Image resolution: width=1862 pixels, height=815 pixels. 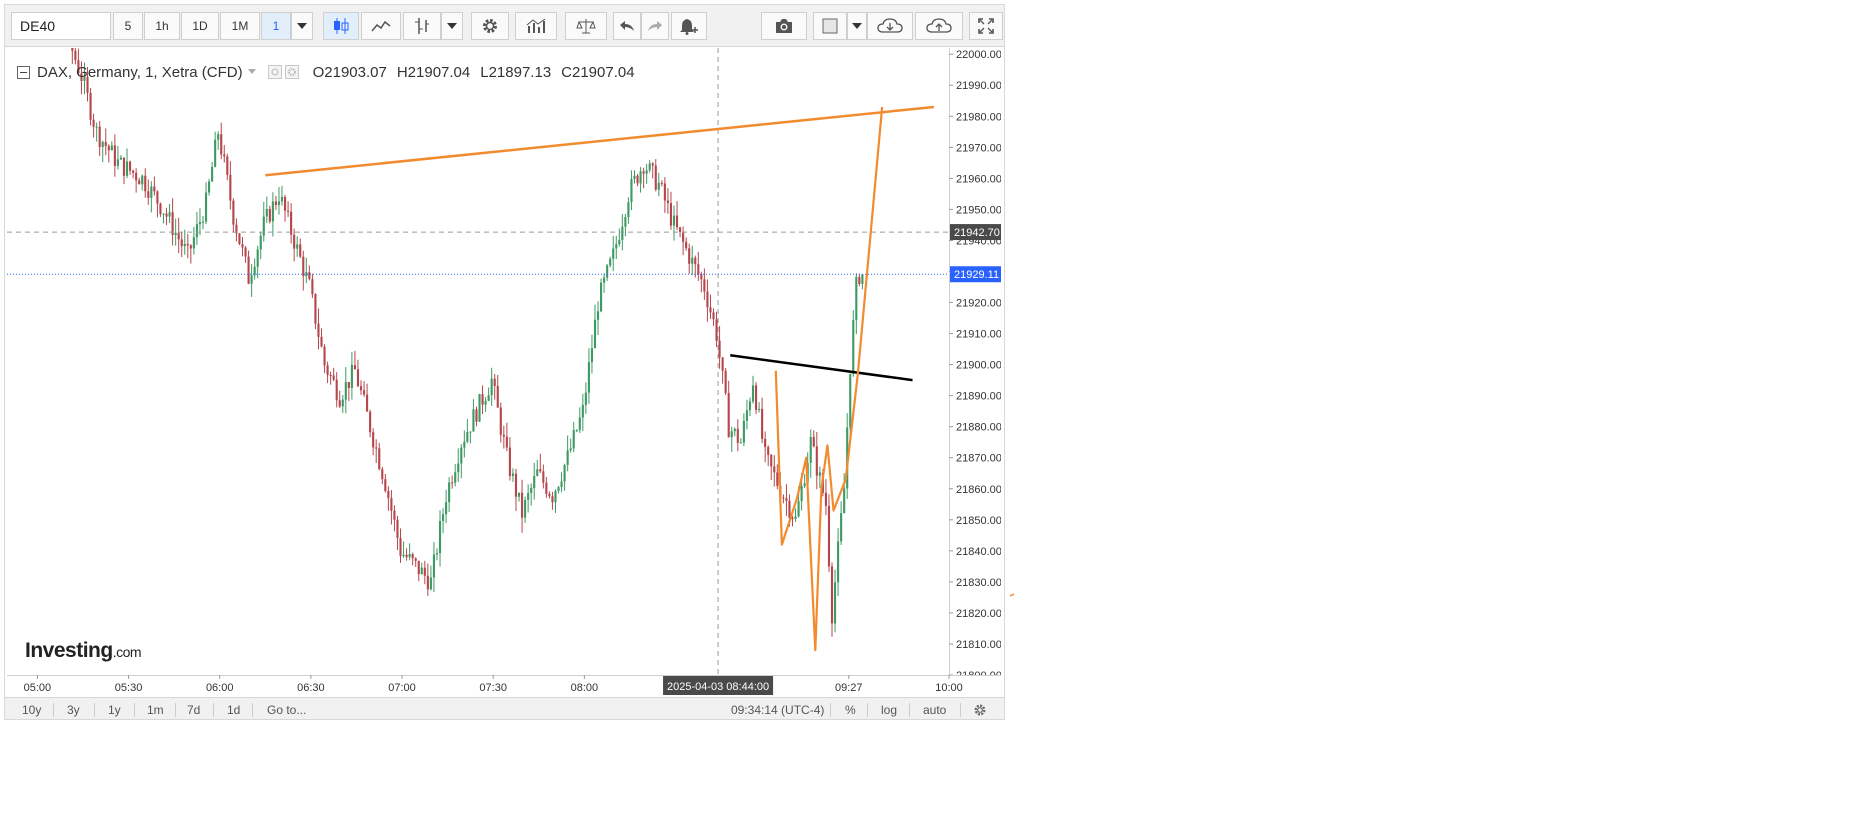 What do you see at coordinates (986, 26) in the screenshot?
I see `fullscreen-button` at bounding box center [986, 26].